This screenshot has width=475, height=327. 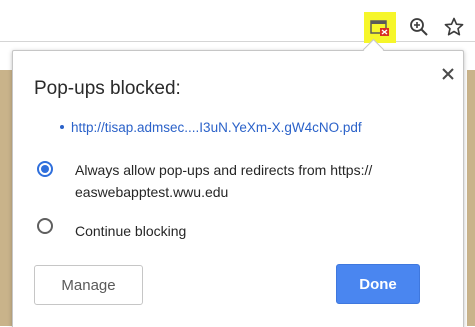 What do you see at coordinates (237, 22) in the screenshot?
I see `browser-toolbar` at bounding box center [237, 22].